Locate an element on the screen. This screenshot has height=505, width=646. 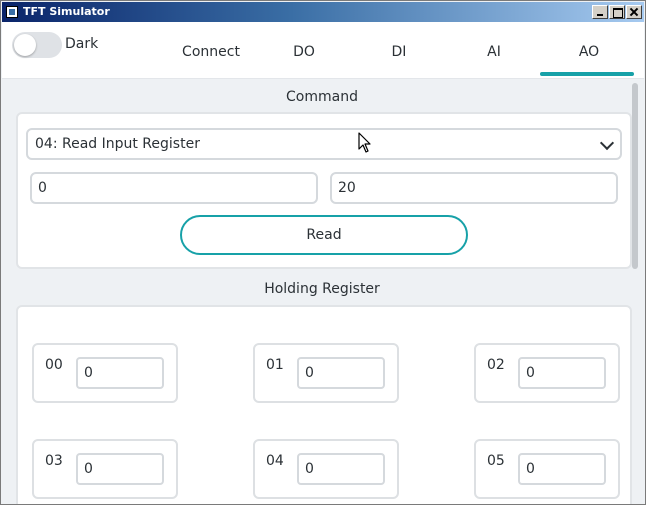
tab-ai: AI is located at coordinates (494, 52).